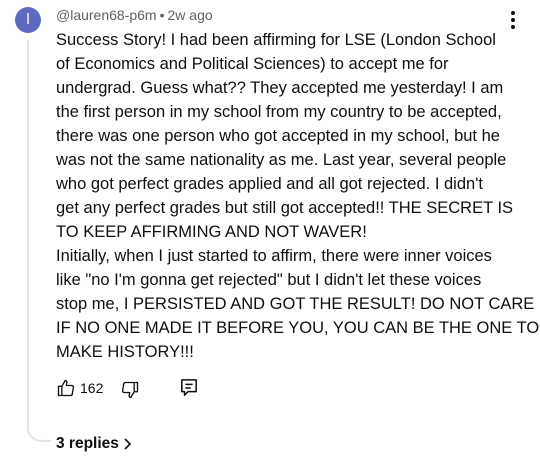  I want to click on dislike-button, so click(131, 388).